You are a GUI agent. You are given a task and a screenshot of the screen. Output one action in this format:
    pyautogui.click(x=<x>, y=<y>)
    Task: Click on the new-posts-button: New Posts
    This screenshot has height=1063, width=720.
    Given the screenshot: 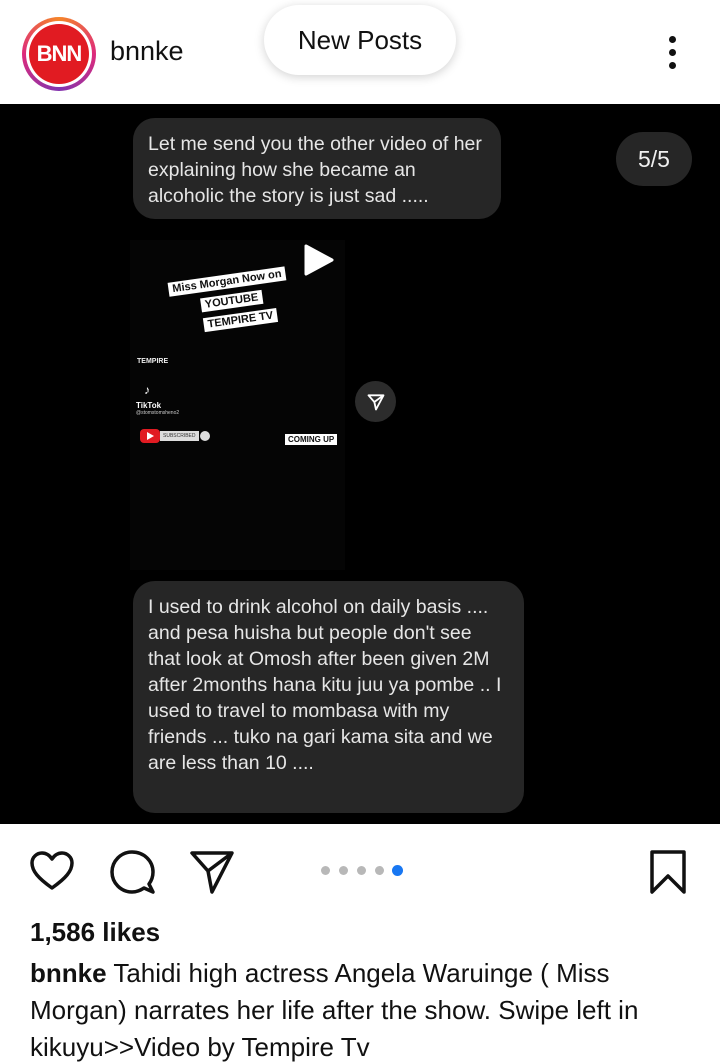 What is the action you would take?
    pyautogui.click(x=360, y=40)
    